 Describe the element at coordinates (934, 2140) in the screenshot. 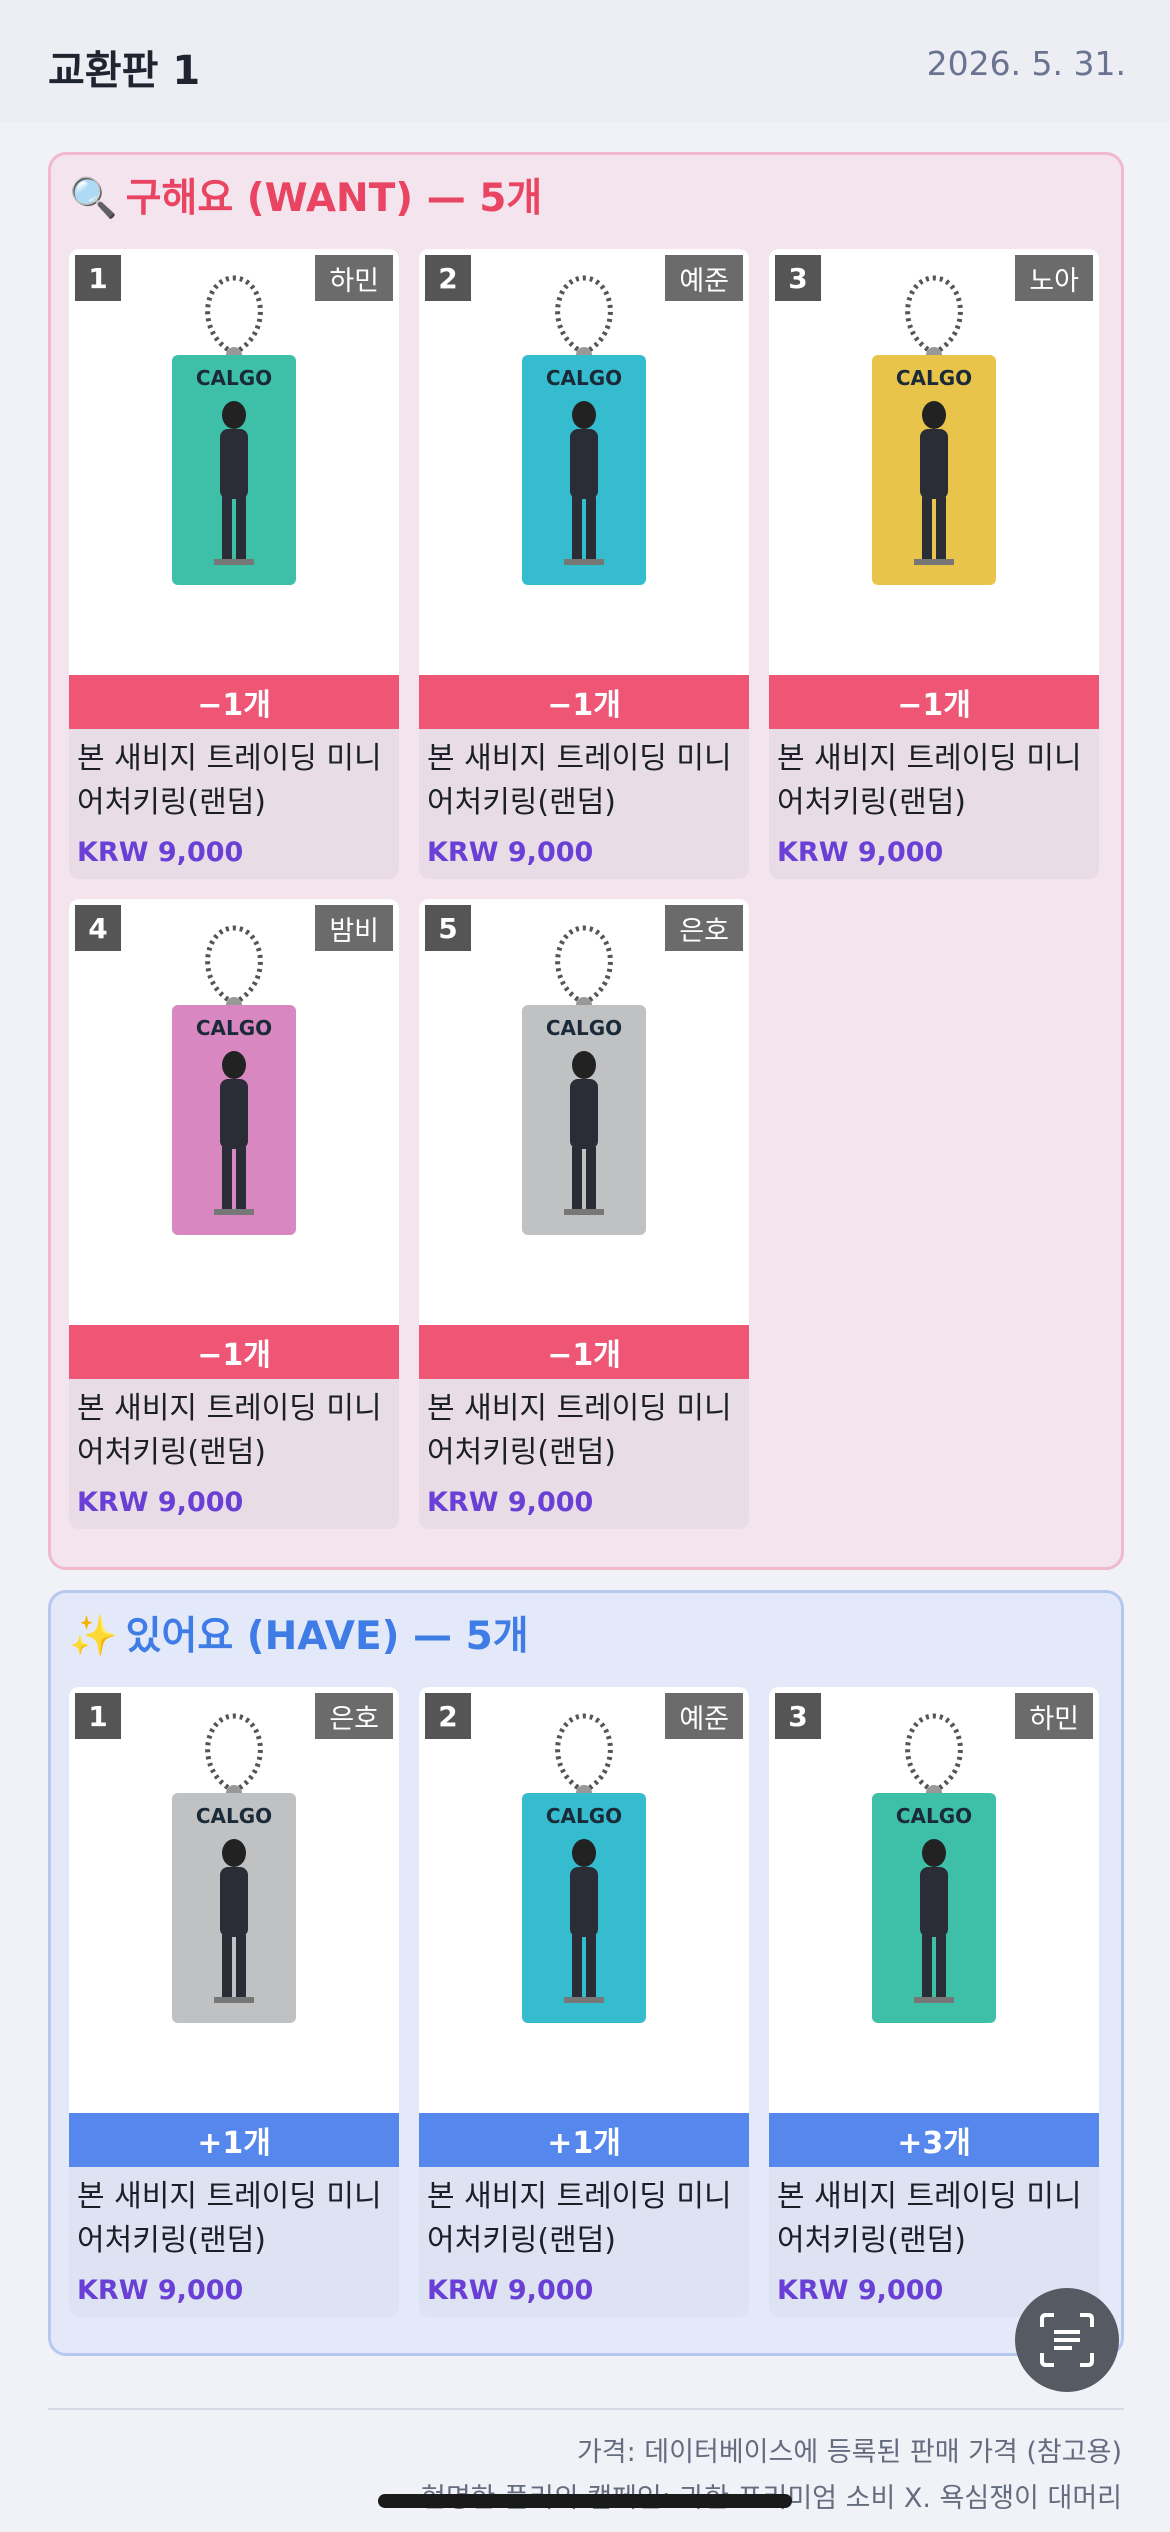

I see `quantity-bar: +3개` at that location.